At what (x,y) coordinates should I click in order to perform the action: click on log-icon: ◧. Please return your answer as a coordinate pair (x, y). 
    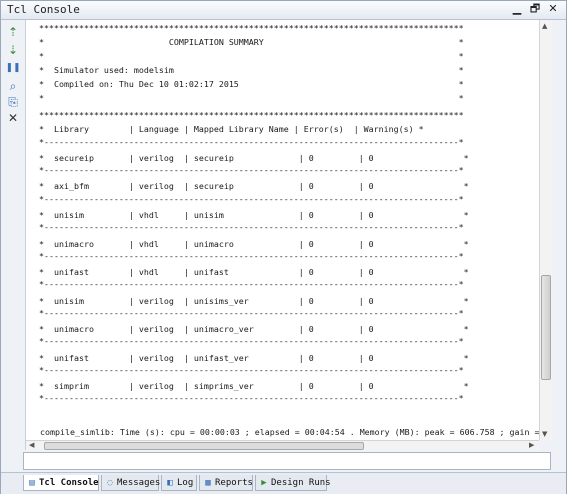
    Looking at the image, I should click on (170, 483).